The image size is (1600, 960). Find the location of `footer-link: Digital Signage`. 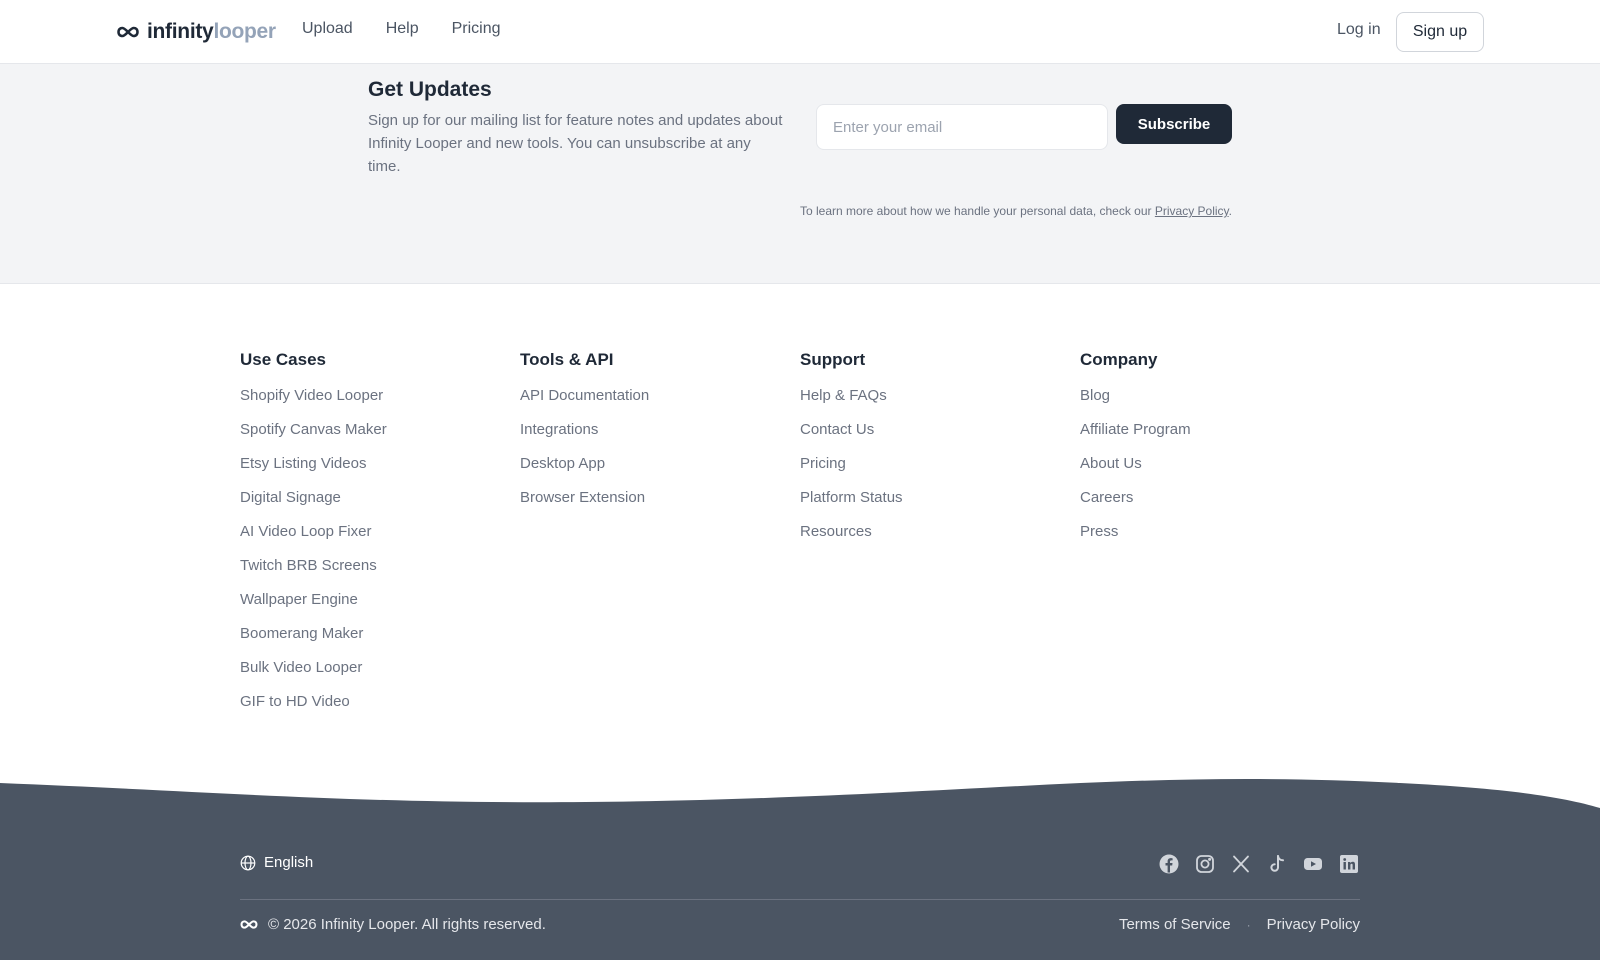

footer-link: Digital Signage is located at coordinates (380, 506).